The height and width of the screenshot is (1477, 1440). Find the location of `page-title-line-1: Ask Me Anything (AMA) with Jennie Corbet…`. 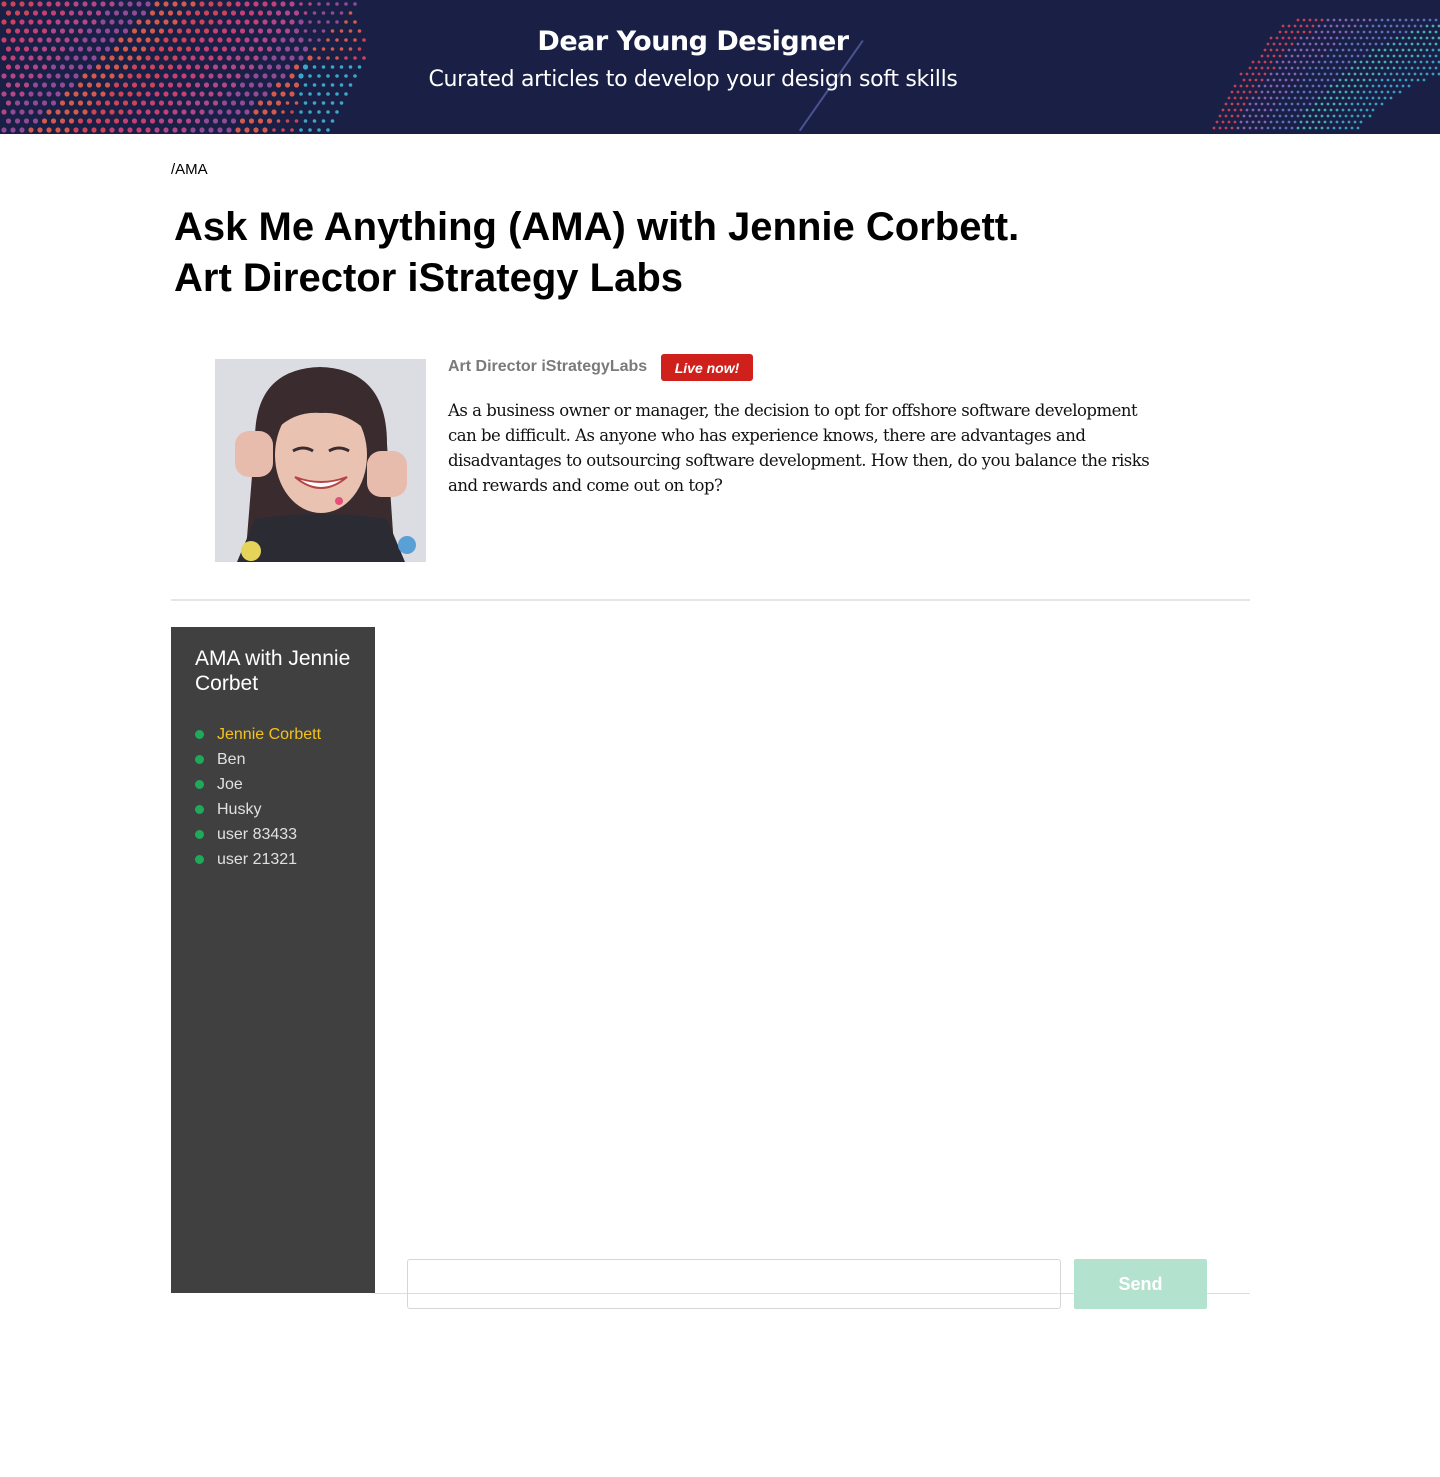

page-title-line-1: Ask Me Anything (AMA) with Jennie Corbet… is located at coordinates (597, 227).